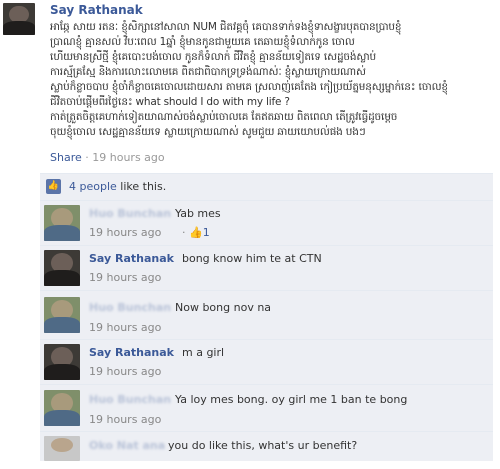 This screenshot has width=500, height=469. Describe the element at coordinates (143, 186) in the screenshot. I see `like-suffix: like this.` at that location.